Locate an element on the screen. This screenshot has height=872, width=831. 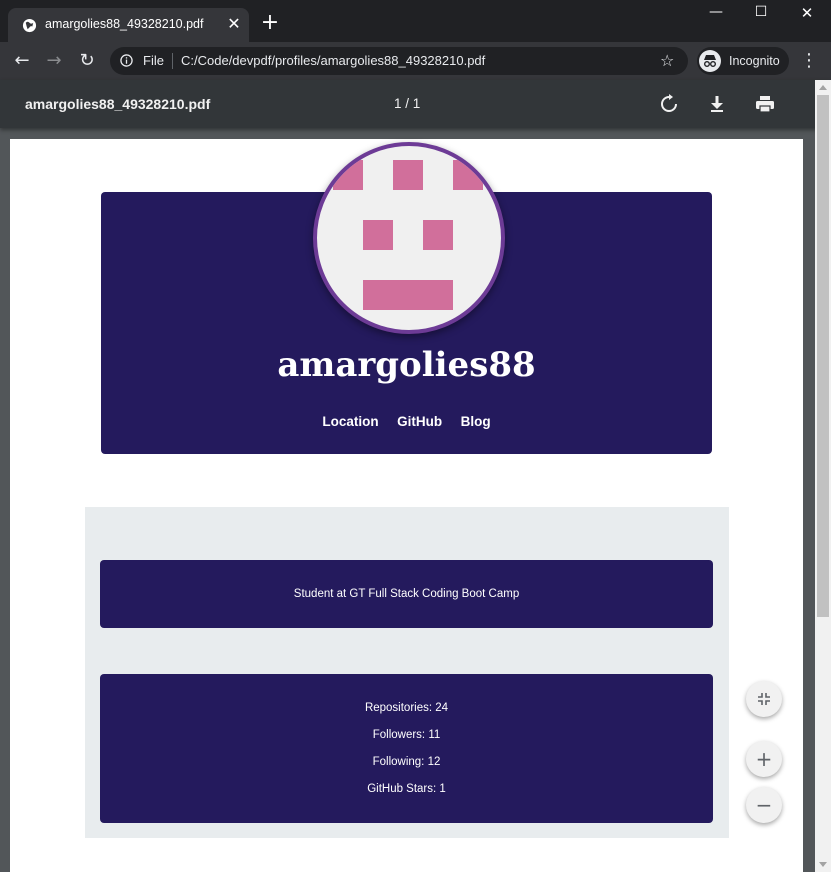
maximize-button: ☐ is located at coordinates (761, 16).